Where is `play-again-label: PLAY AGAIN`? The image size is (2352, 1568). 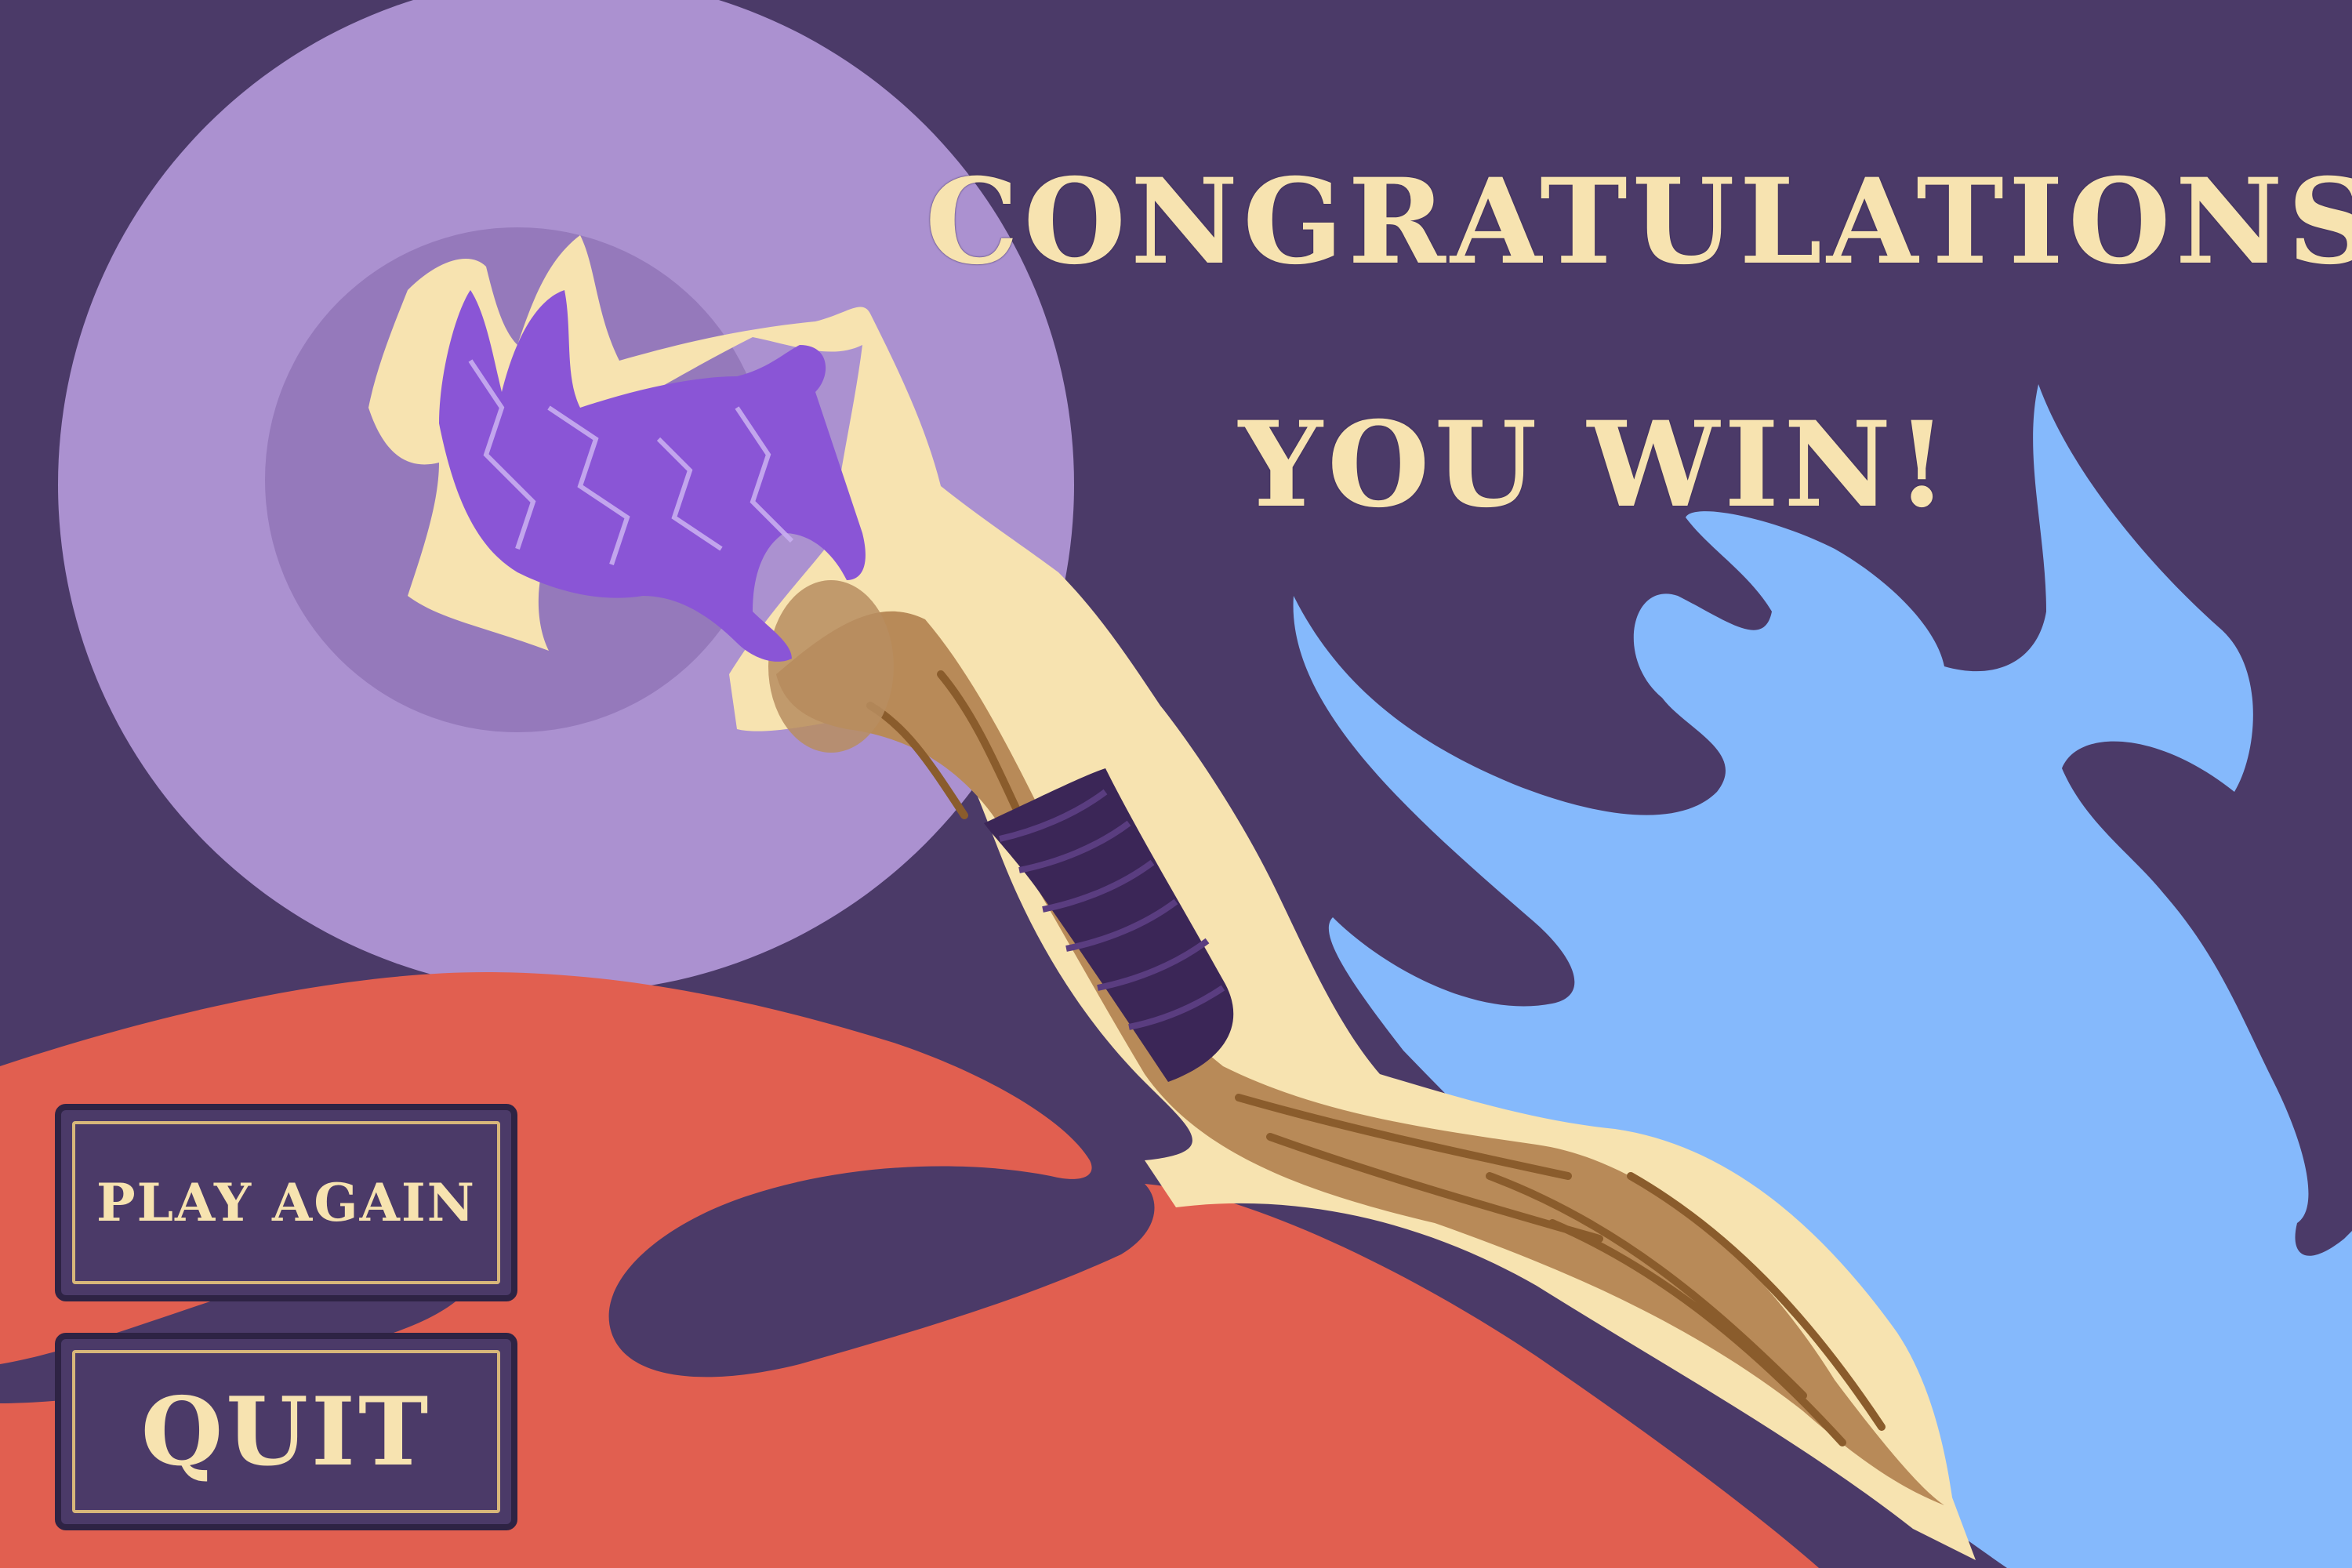
play-again-label: PLAY AGAIN is located at coordinates (286, 1202).